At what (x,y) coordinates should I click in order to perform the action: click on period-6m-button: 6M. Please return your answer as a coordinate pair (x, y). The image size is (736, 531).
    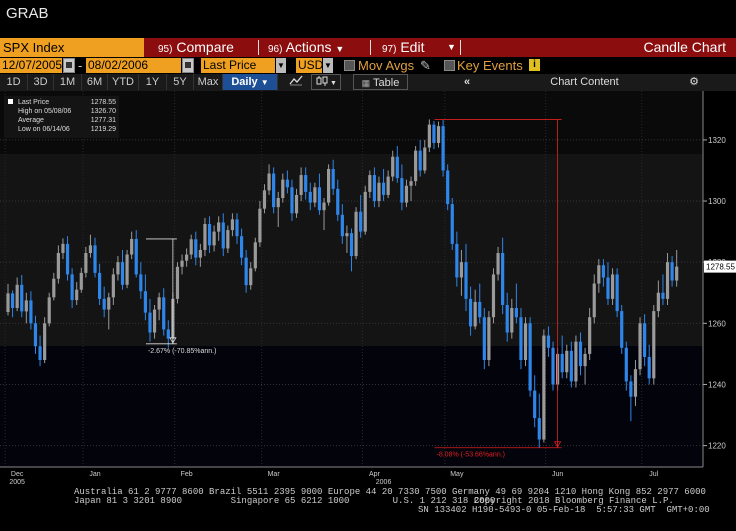
    Looking at the image, I should click on (95, 82).